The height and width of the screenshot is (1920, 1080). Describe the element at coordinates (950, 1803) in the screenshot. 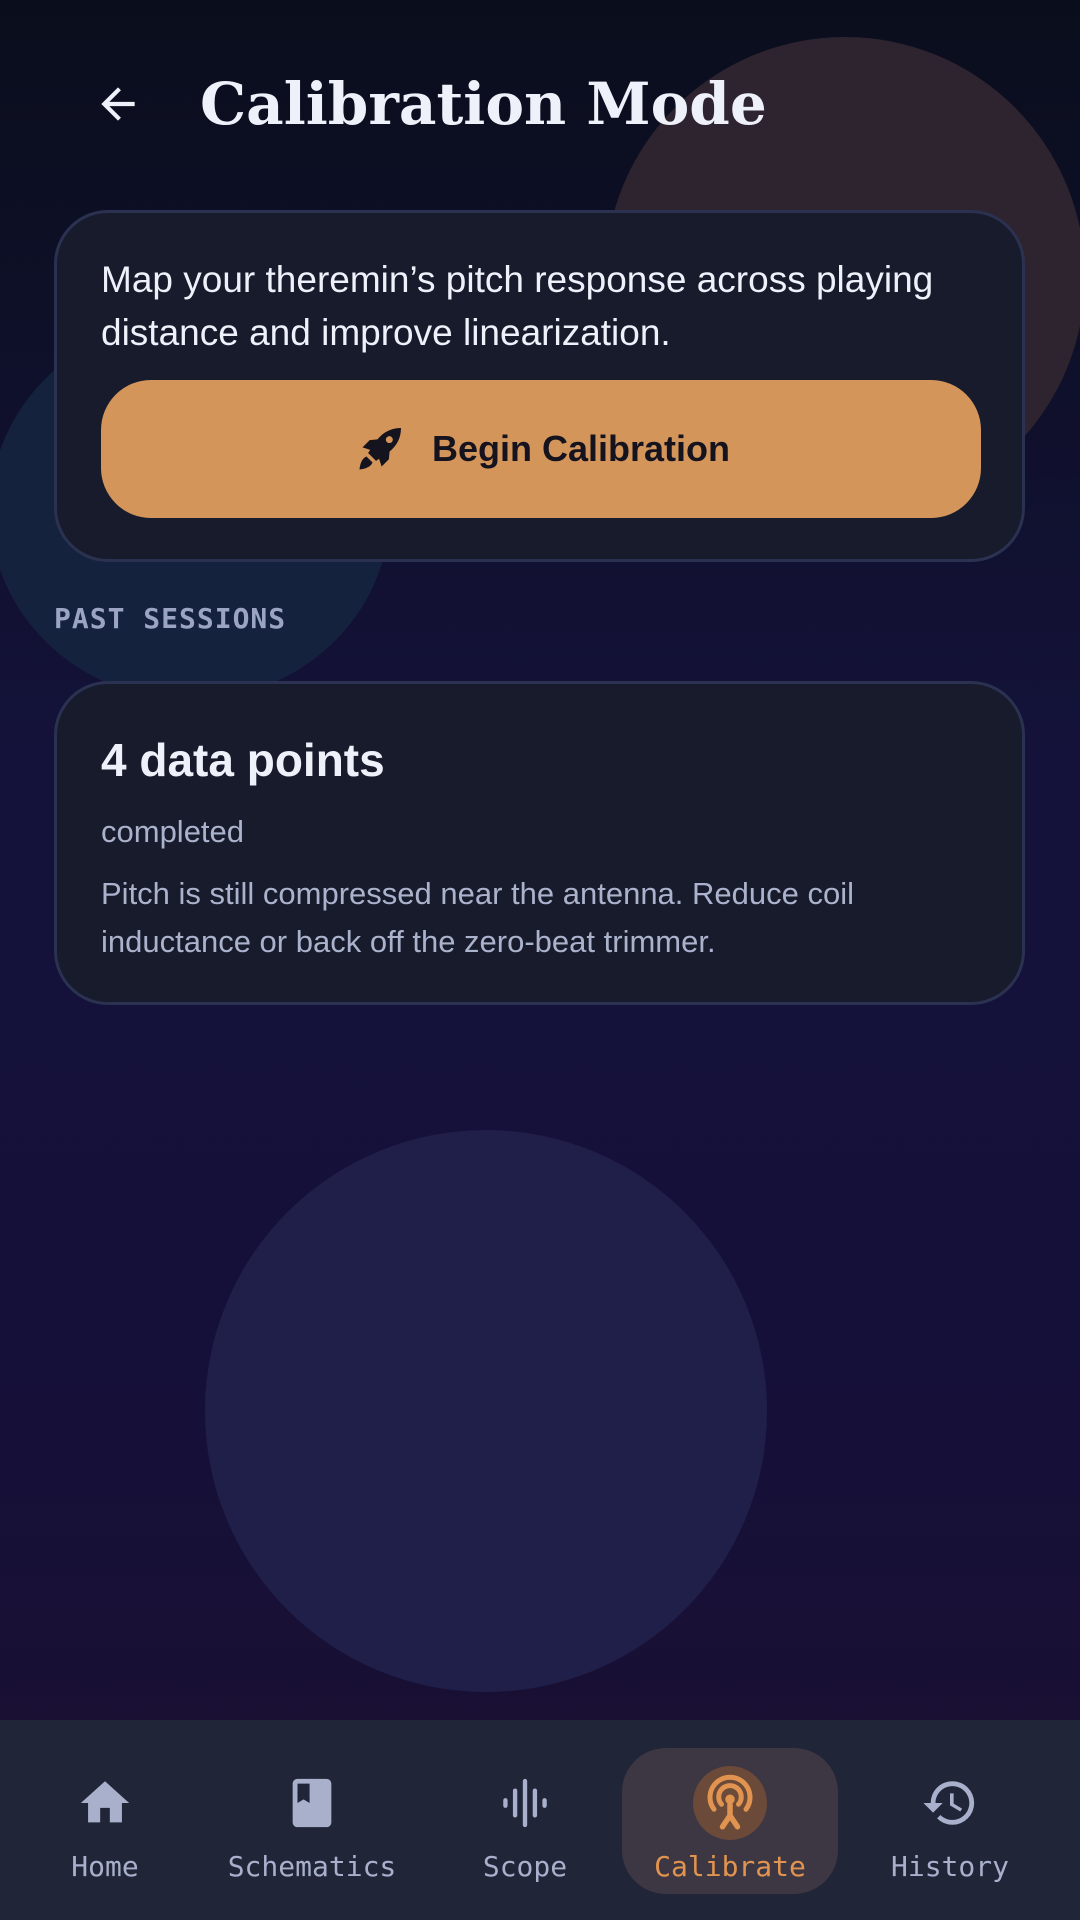

I see `history-icon` at that location.